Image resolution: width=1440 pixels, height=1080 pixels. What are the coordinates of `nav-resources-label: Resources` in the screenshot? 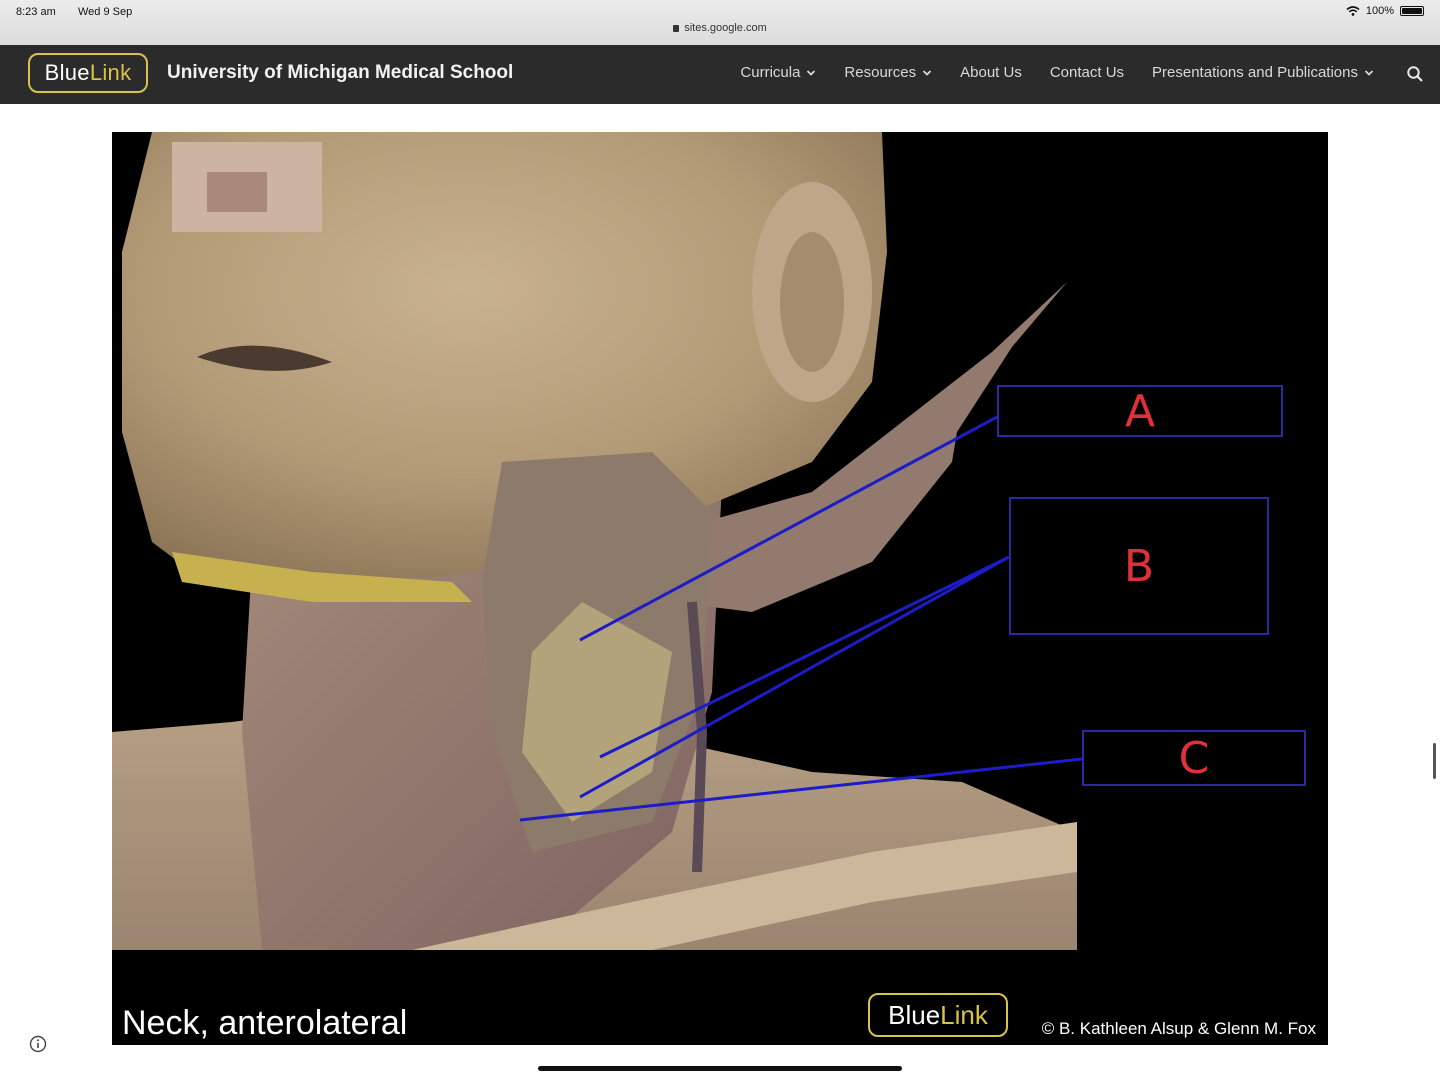 It's located at (880, 72).